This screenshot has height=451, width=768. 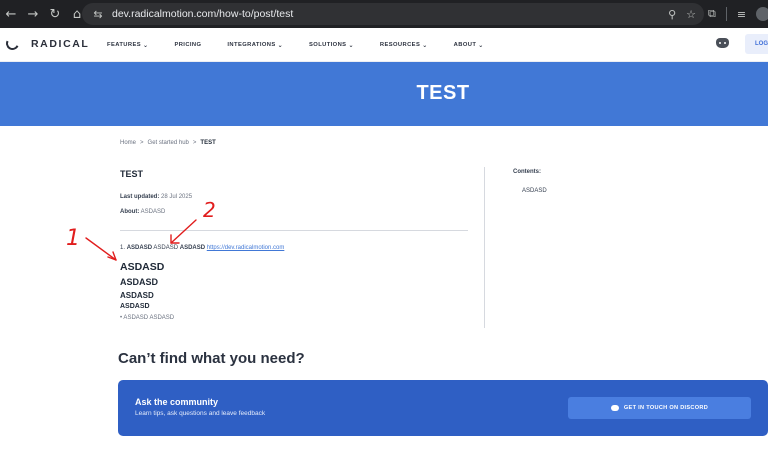 What do you see at coordinates (177, 402) in the screenshot?
I see `community-title: Ask the community` at bounding box center [177, 402].